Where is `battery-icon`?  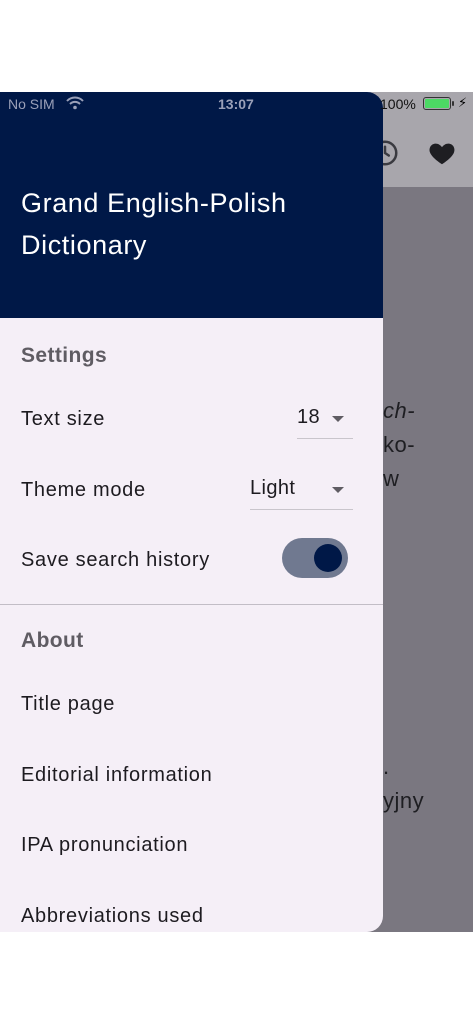
battery-icon is located at coordinates (438, 103).